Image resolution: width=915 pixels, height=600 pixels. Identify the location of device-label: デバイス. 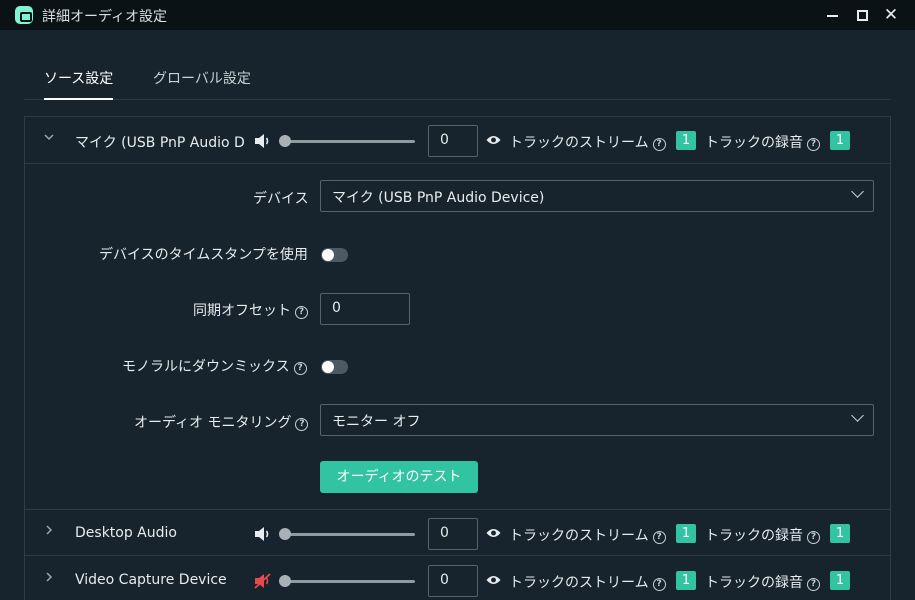
(281, 199).